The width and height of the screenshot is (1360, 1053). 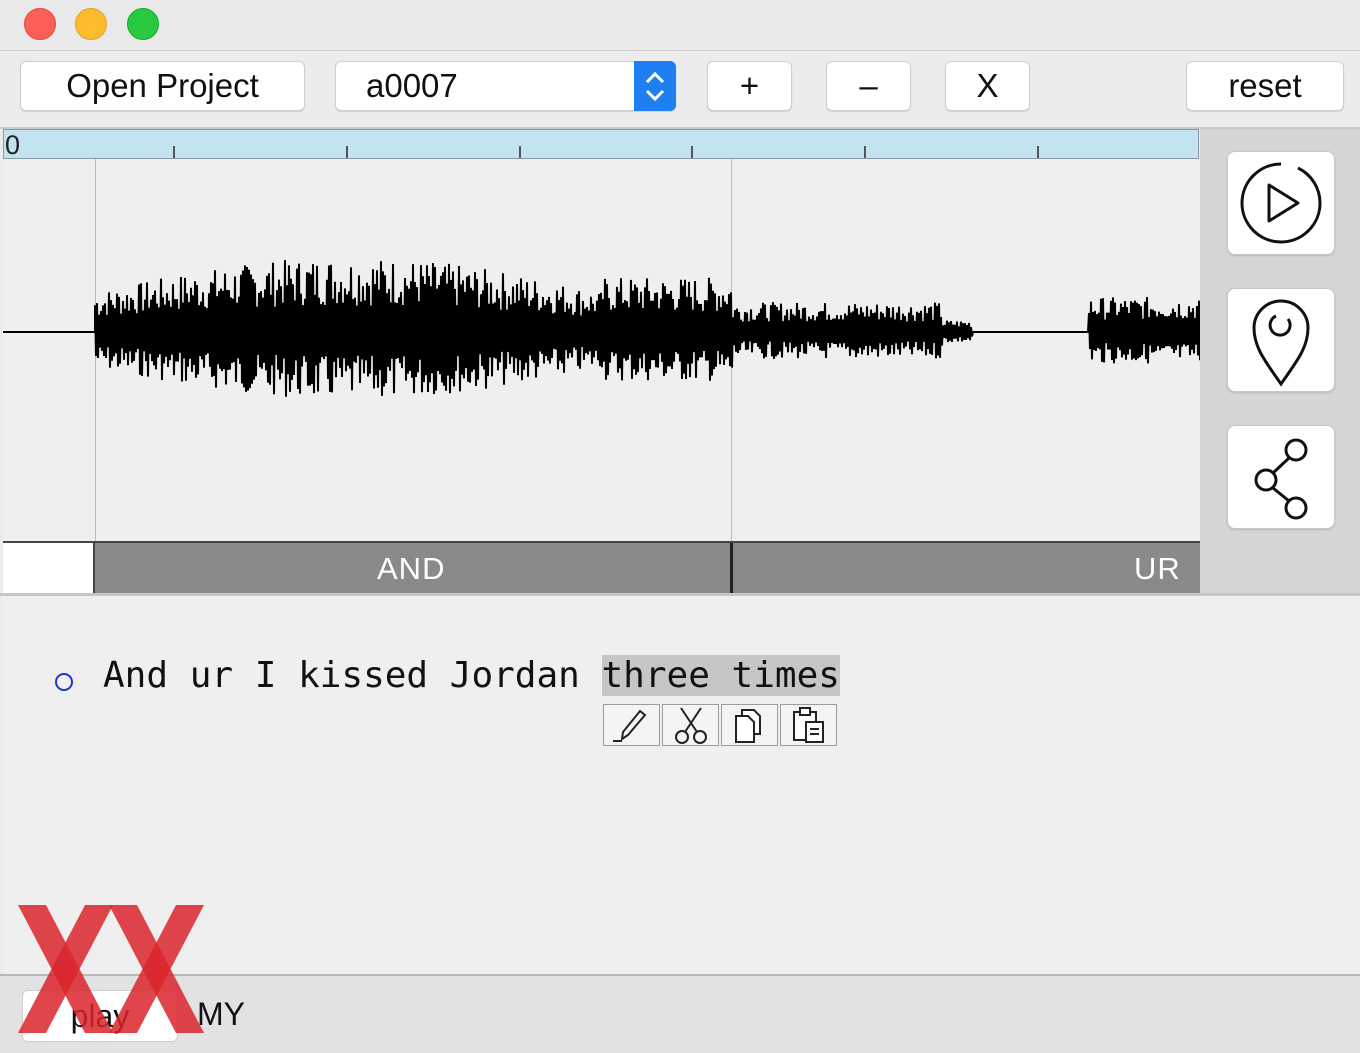 I want to click on copy-button, so click(x=749, y=725).